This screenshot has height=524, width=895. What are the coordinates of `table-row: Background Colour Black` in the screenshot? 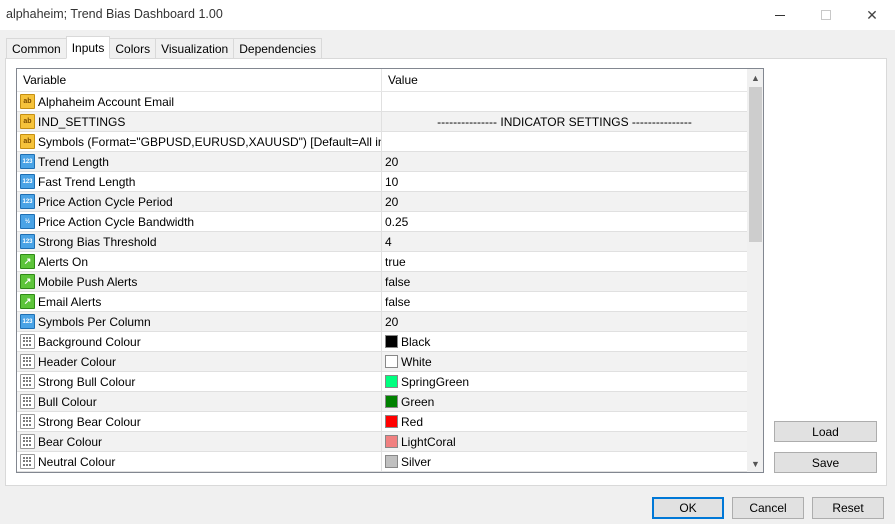 It's located at (382, 342).